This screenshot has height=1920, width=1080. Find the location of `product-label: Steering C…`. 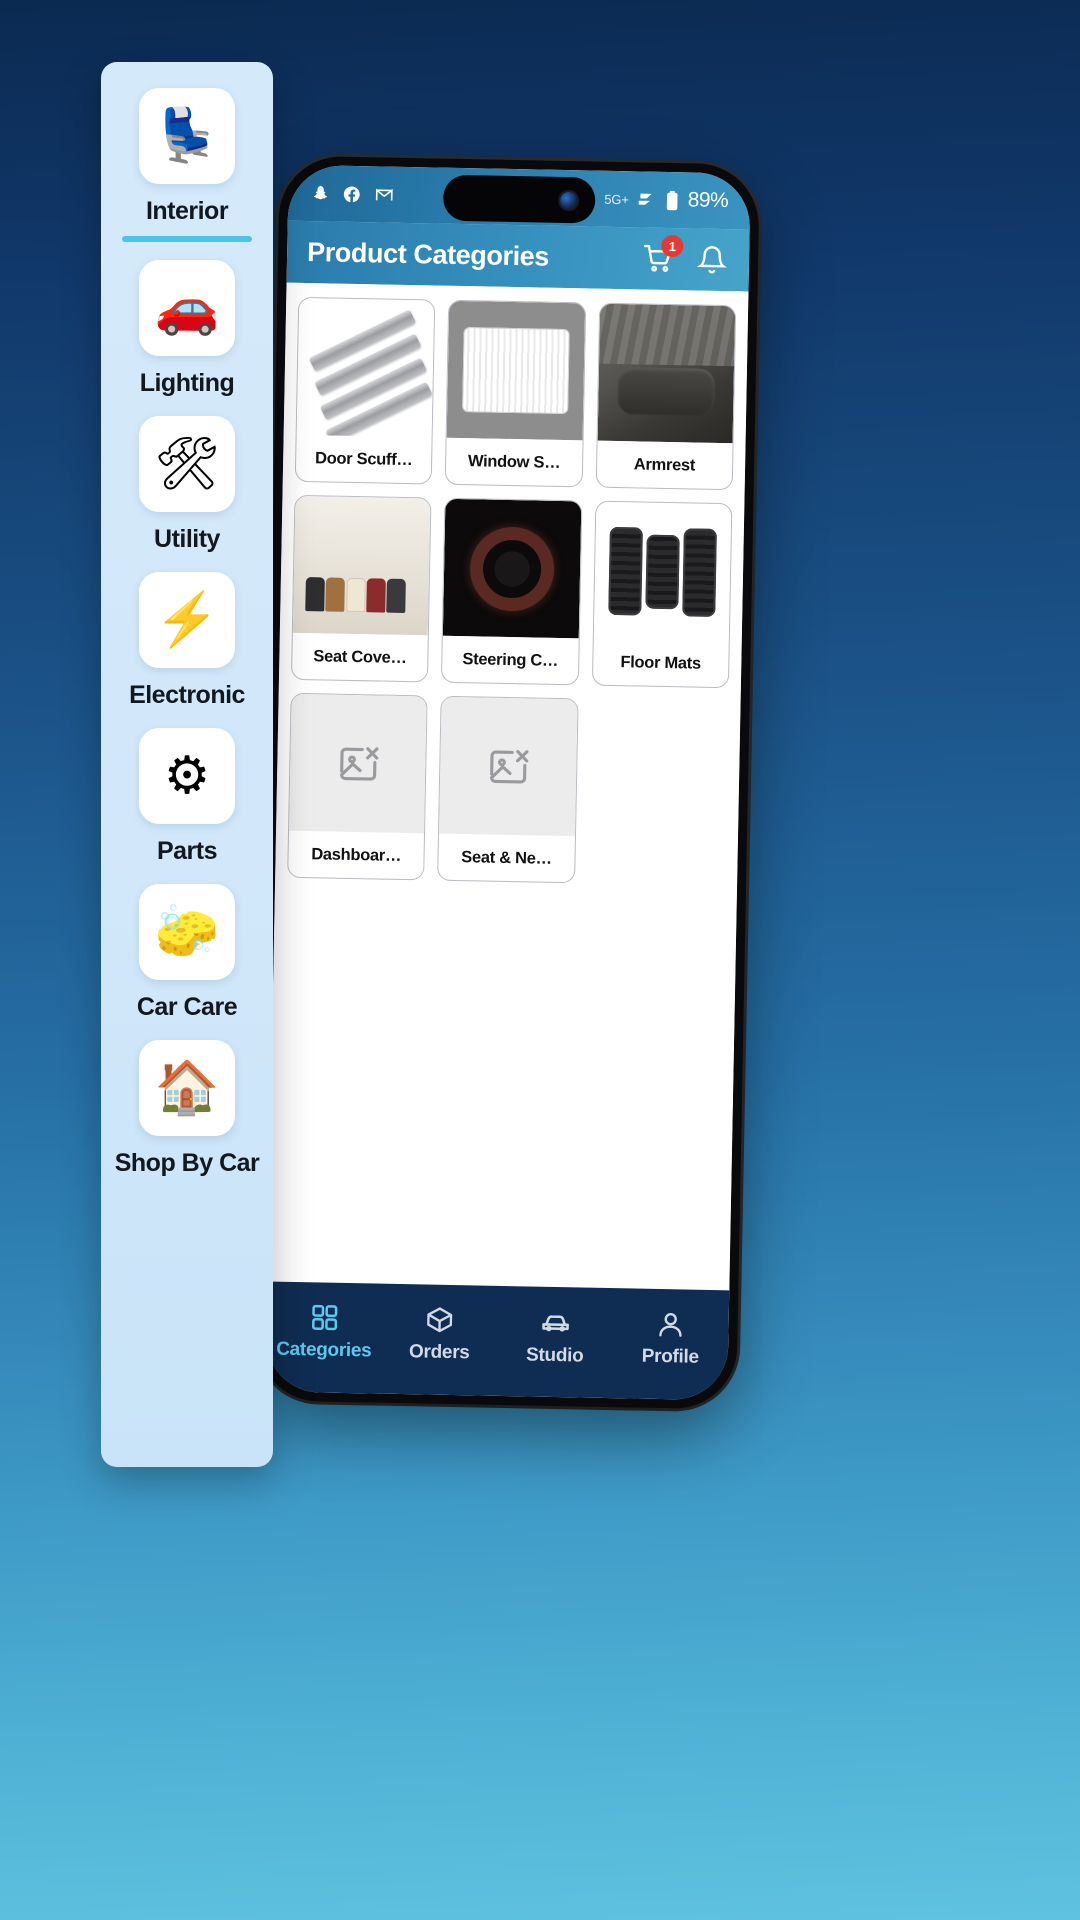

product-label: Steering C… is located at coordinates (510, 659).